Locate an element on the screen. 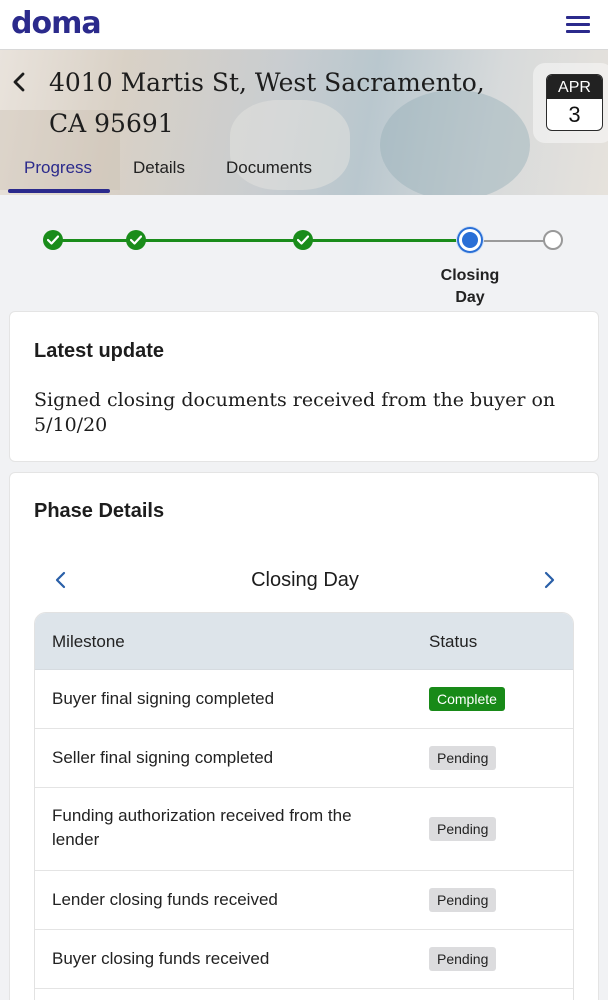 The height and width of the screenshot is (1000, 608). next-phase-button is located at coordinates (549, 580).